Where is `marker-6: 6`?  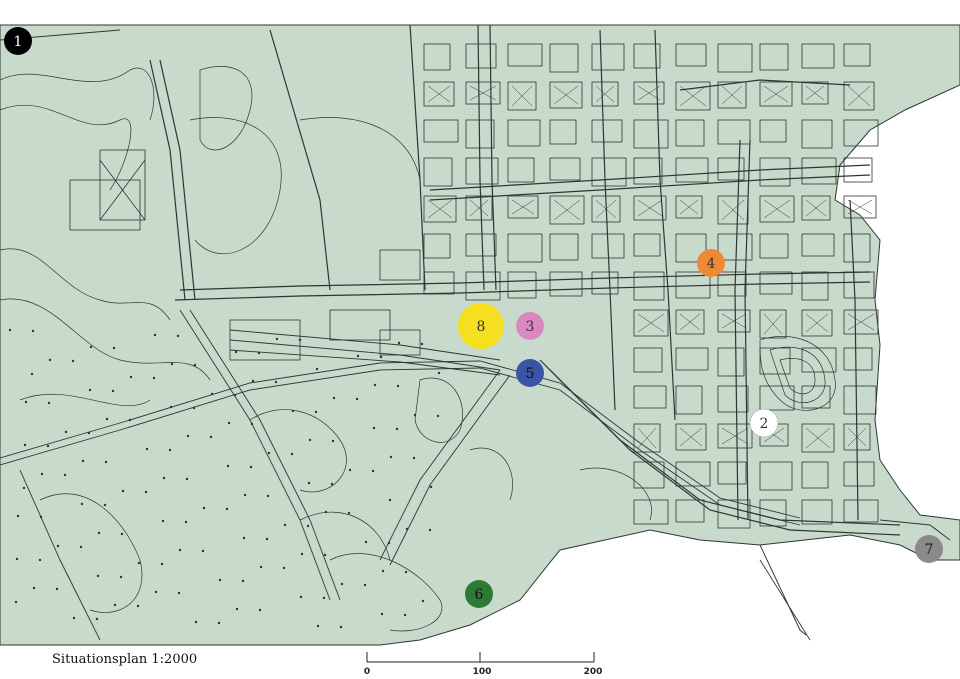
marker-6: 6 is located at coordinates (479, 594).